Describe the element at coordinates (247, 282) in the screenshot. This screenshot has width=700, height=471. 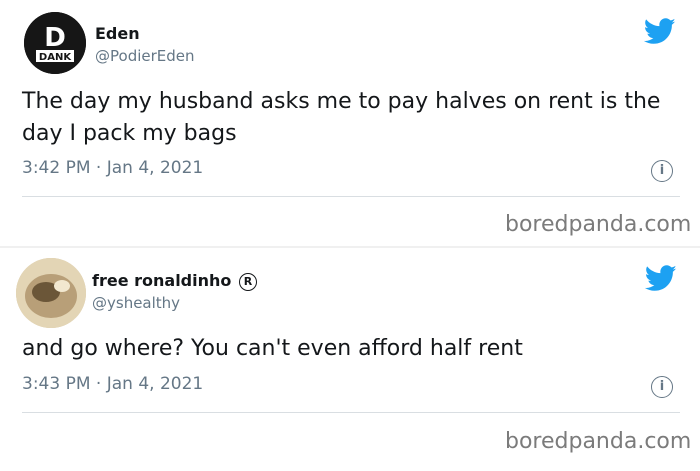
I see `registered-icon: R` at that location.